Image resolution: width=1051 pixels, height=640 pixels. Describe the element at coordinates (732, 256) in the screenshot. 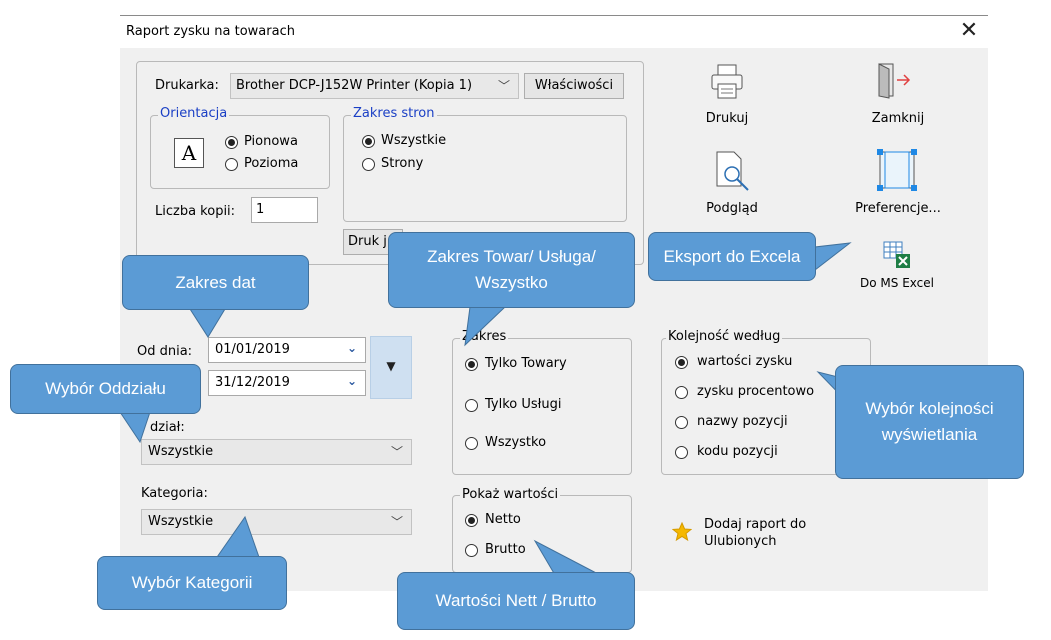

I see `callout-excel: Eksport do Excela` at that location.